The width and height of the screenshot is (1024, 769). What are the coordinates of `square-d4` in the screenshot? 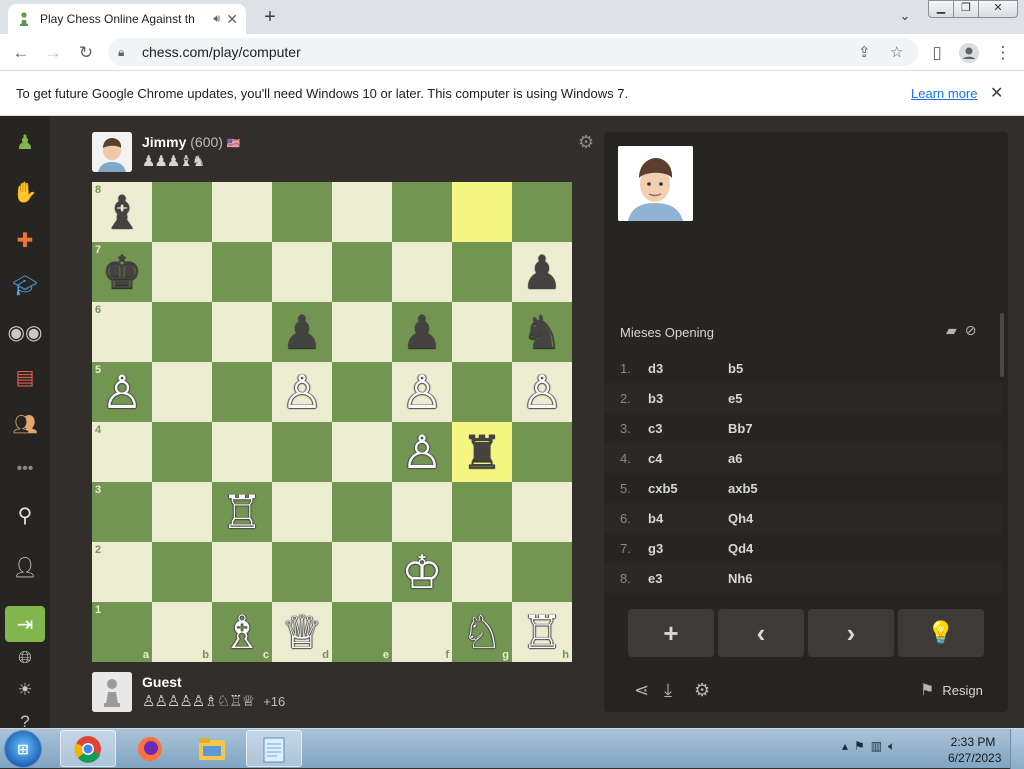 It's located at (302, 452).